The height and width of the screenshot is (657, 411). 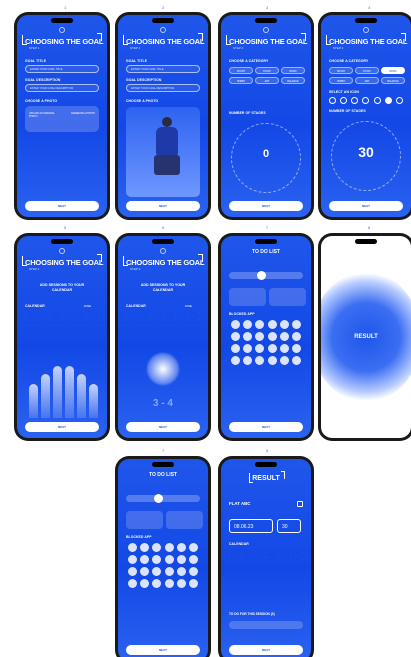 What do you see at coordinates (251, 526) in the screenshot?
I see `date-box: 08.06.23` at bounding box center [251, 526].